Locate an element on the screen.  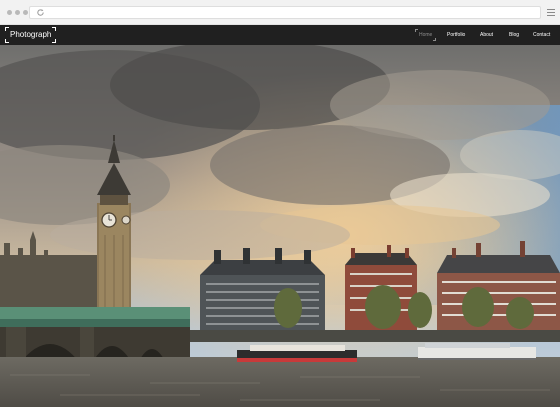
address-bar is located at coordinates (285, 12).